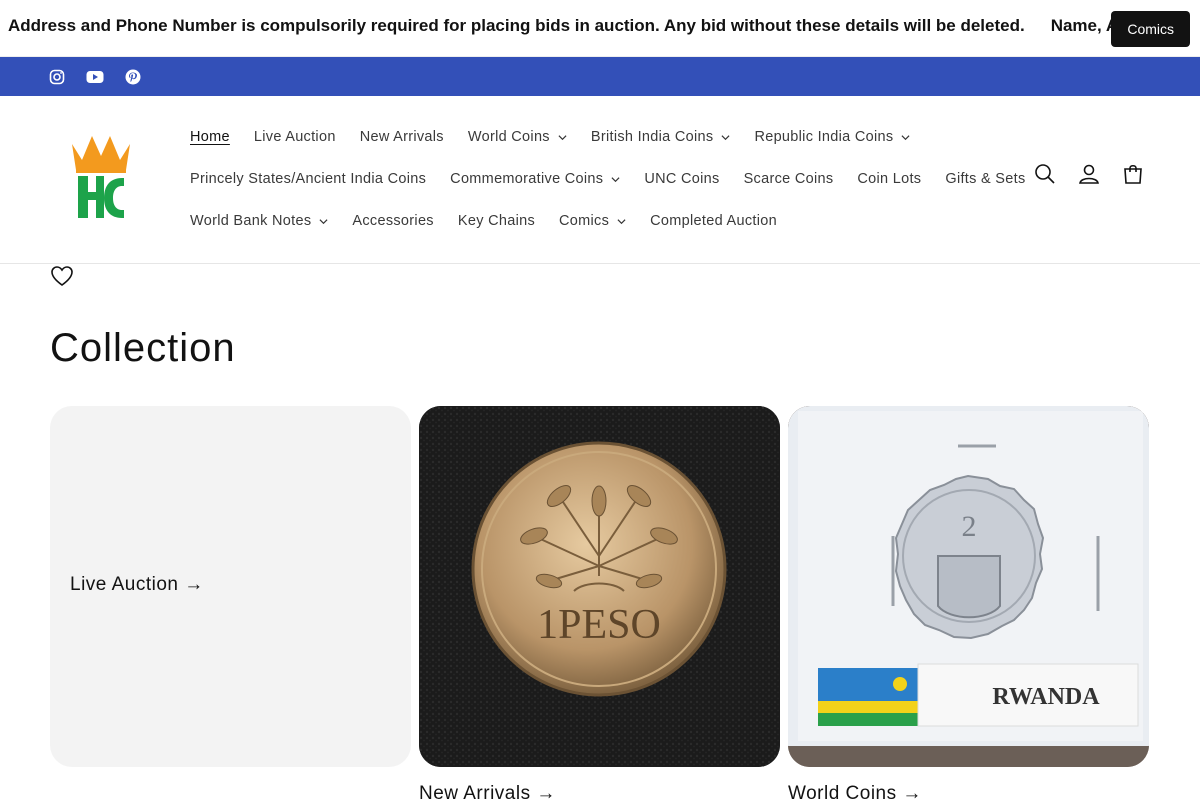 The width and height of the screenshot is (1200, 805). I want to click on nav-comics-label: Comics, so click(584, 221).